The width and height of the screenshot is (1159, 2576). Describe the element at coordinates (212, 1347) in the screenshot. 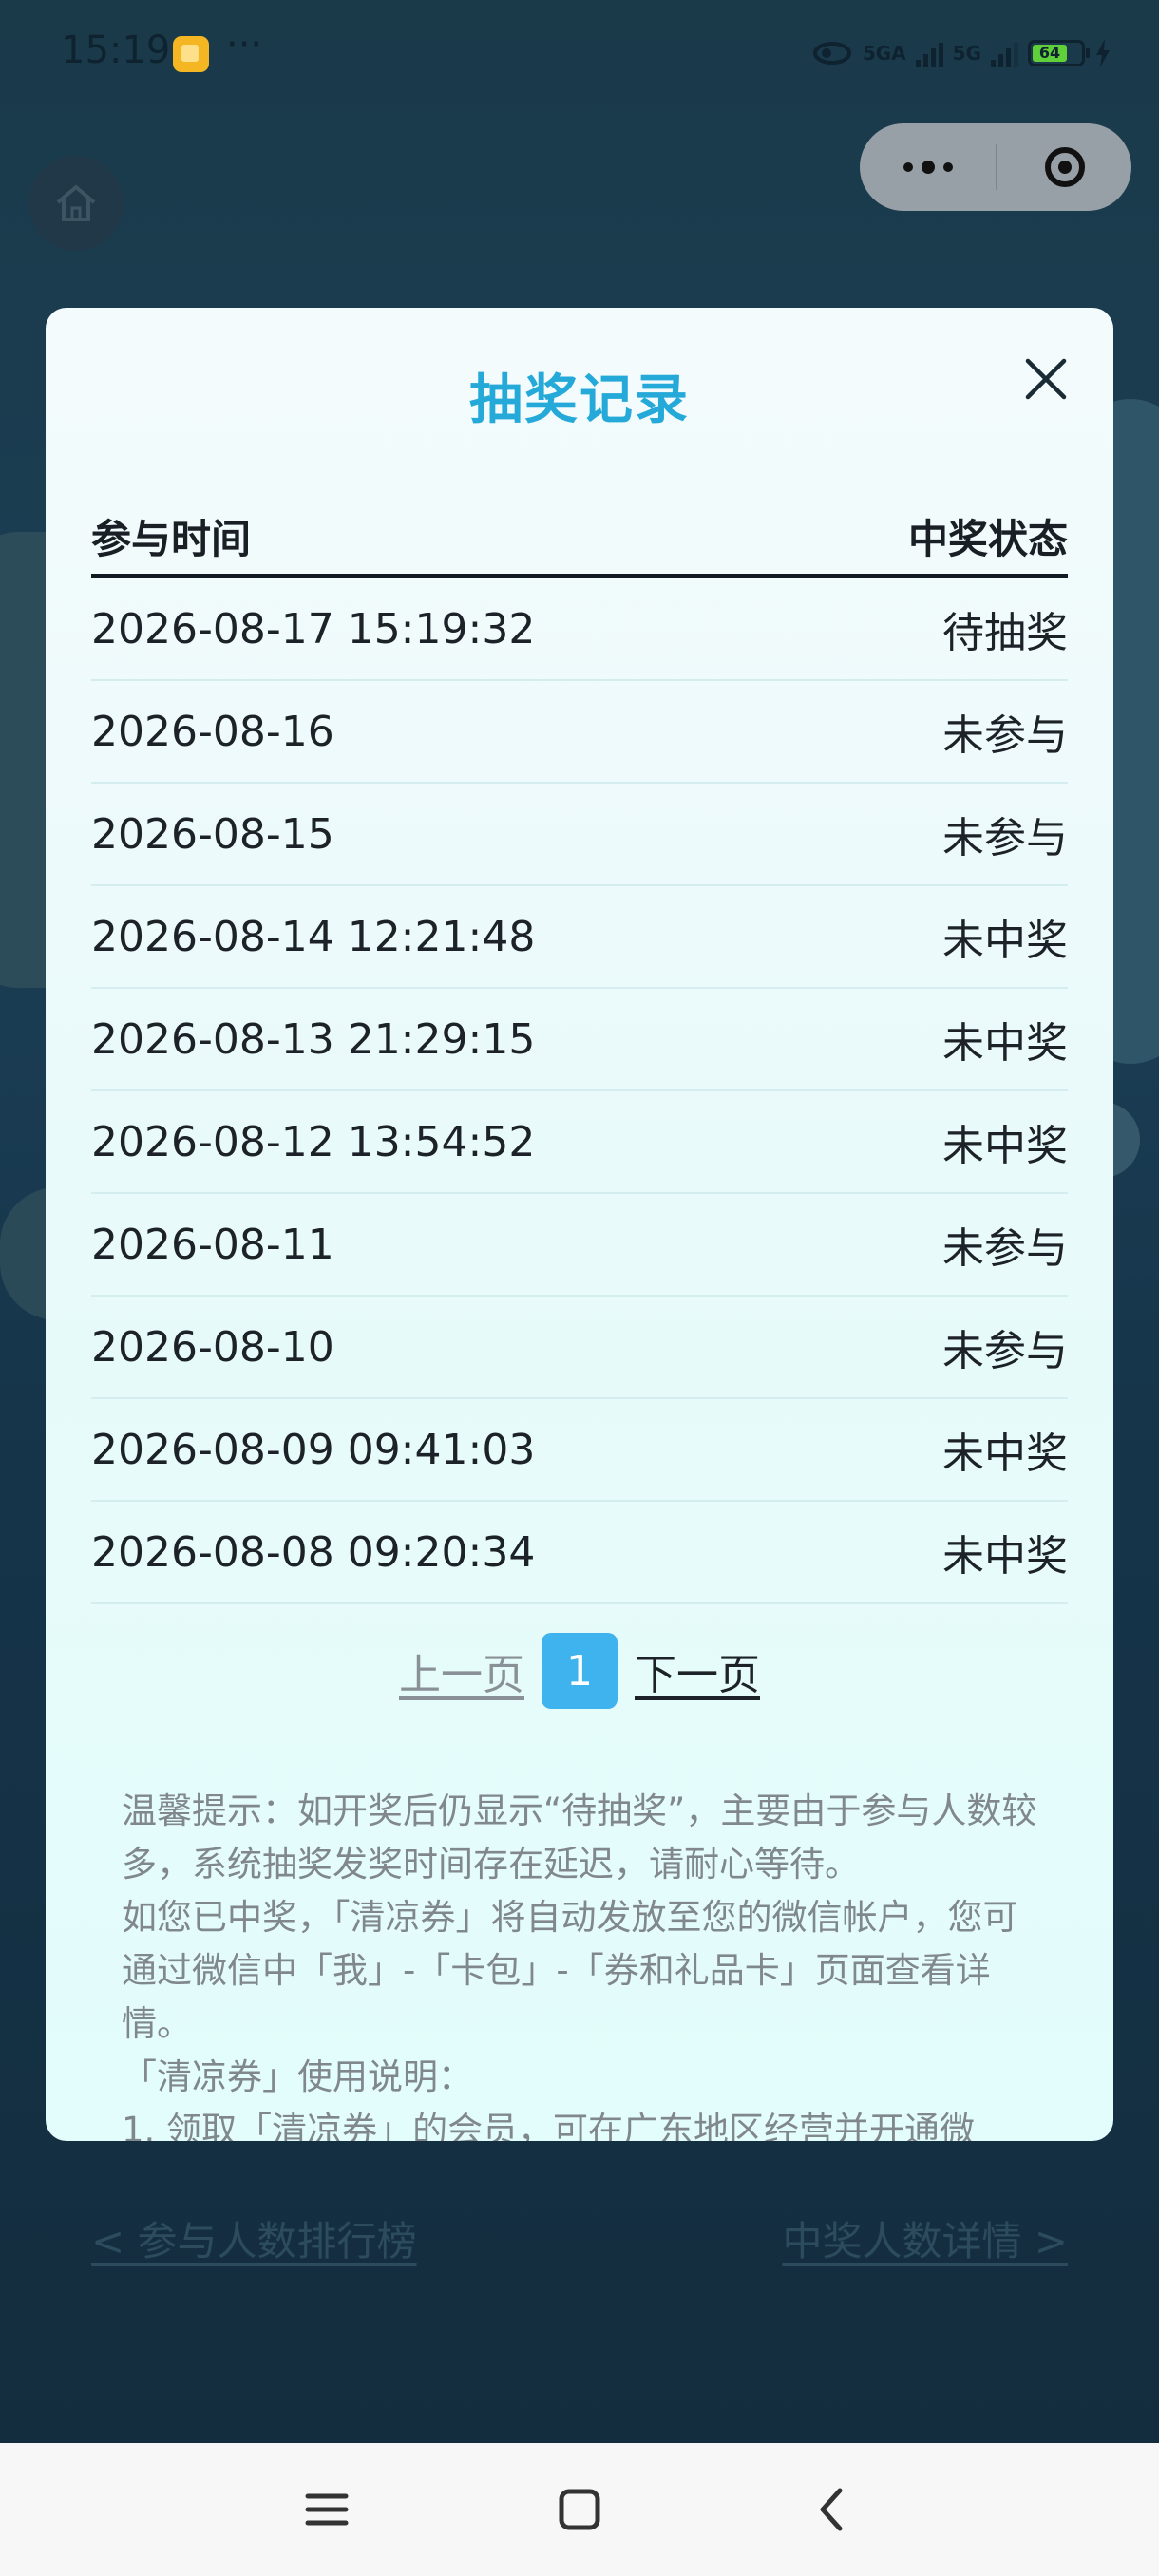

I see `record-time: 2026-08-10` at that location.